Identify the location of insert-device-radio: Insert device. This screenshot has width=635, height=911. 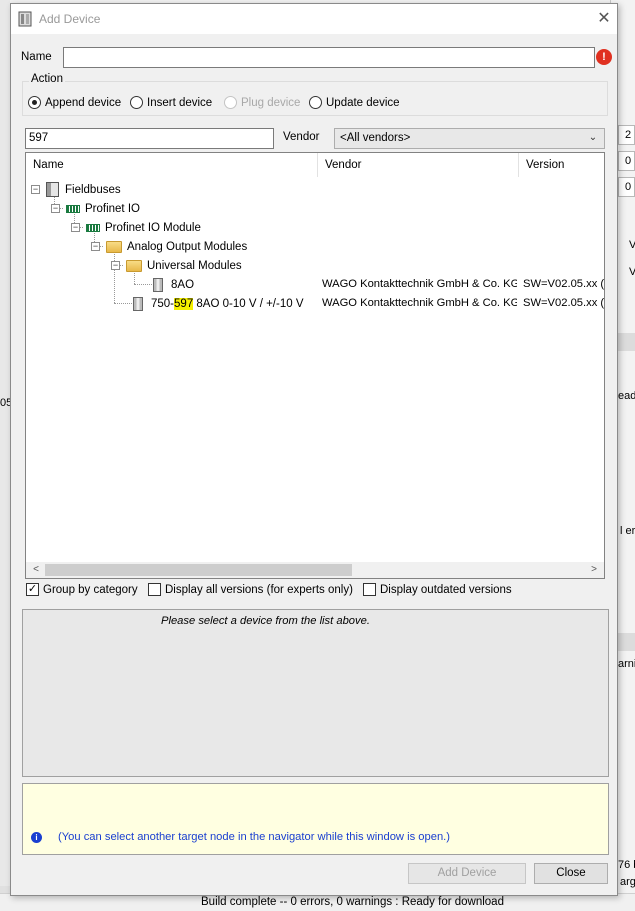
(171, 102).